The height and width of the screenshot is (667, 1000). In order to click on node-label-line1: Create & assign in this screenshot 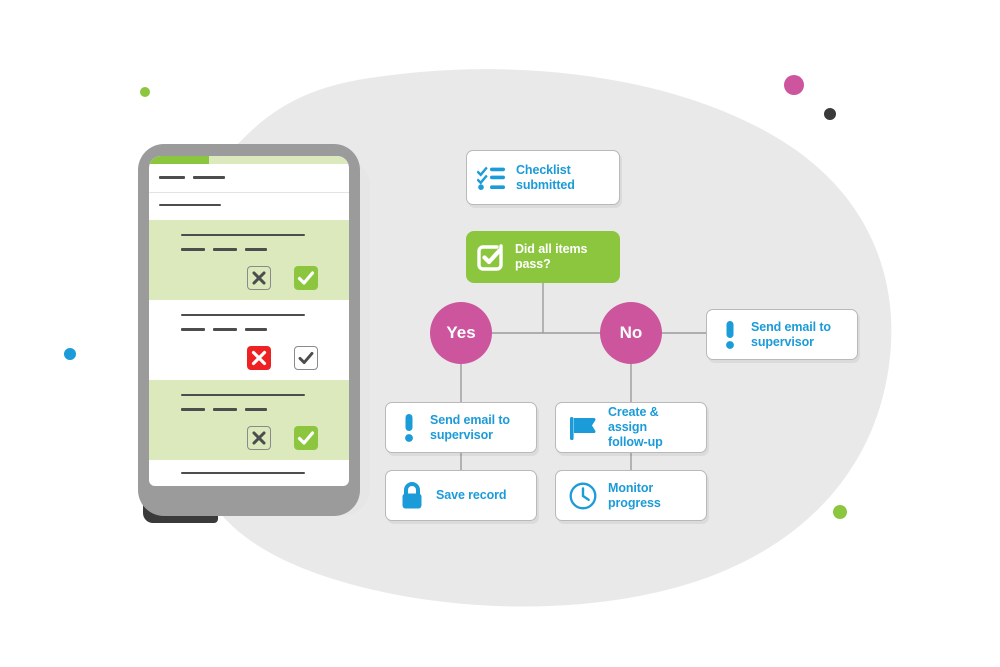, I will do `click(633, 420)`.